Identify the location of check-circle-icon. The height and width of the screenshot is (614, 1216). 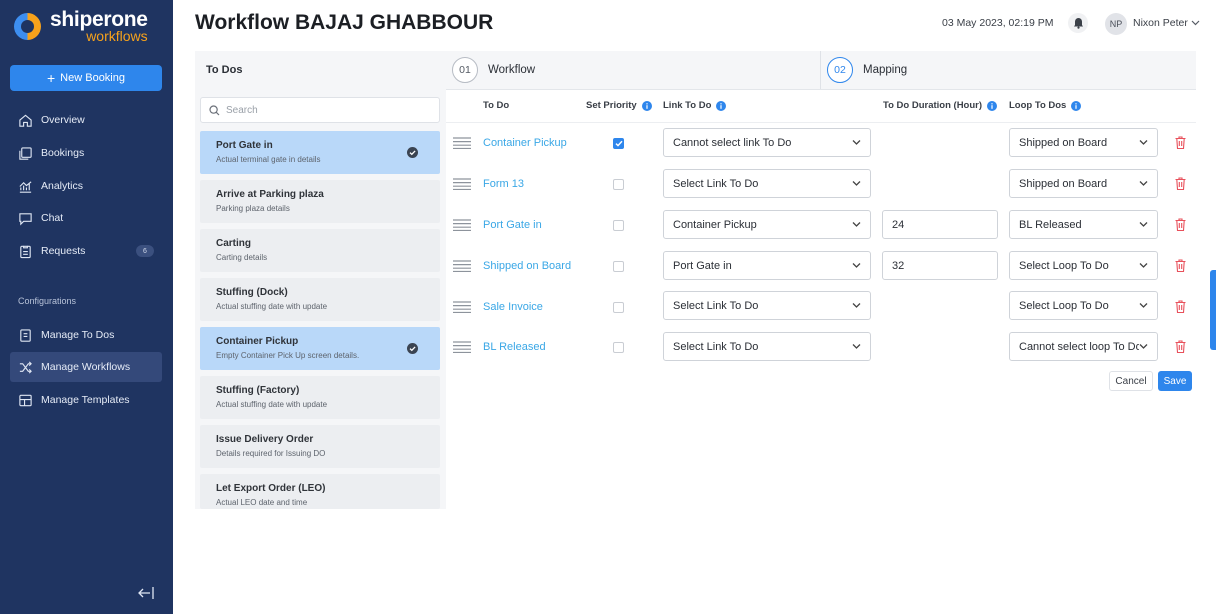
(412, 348).